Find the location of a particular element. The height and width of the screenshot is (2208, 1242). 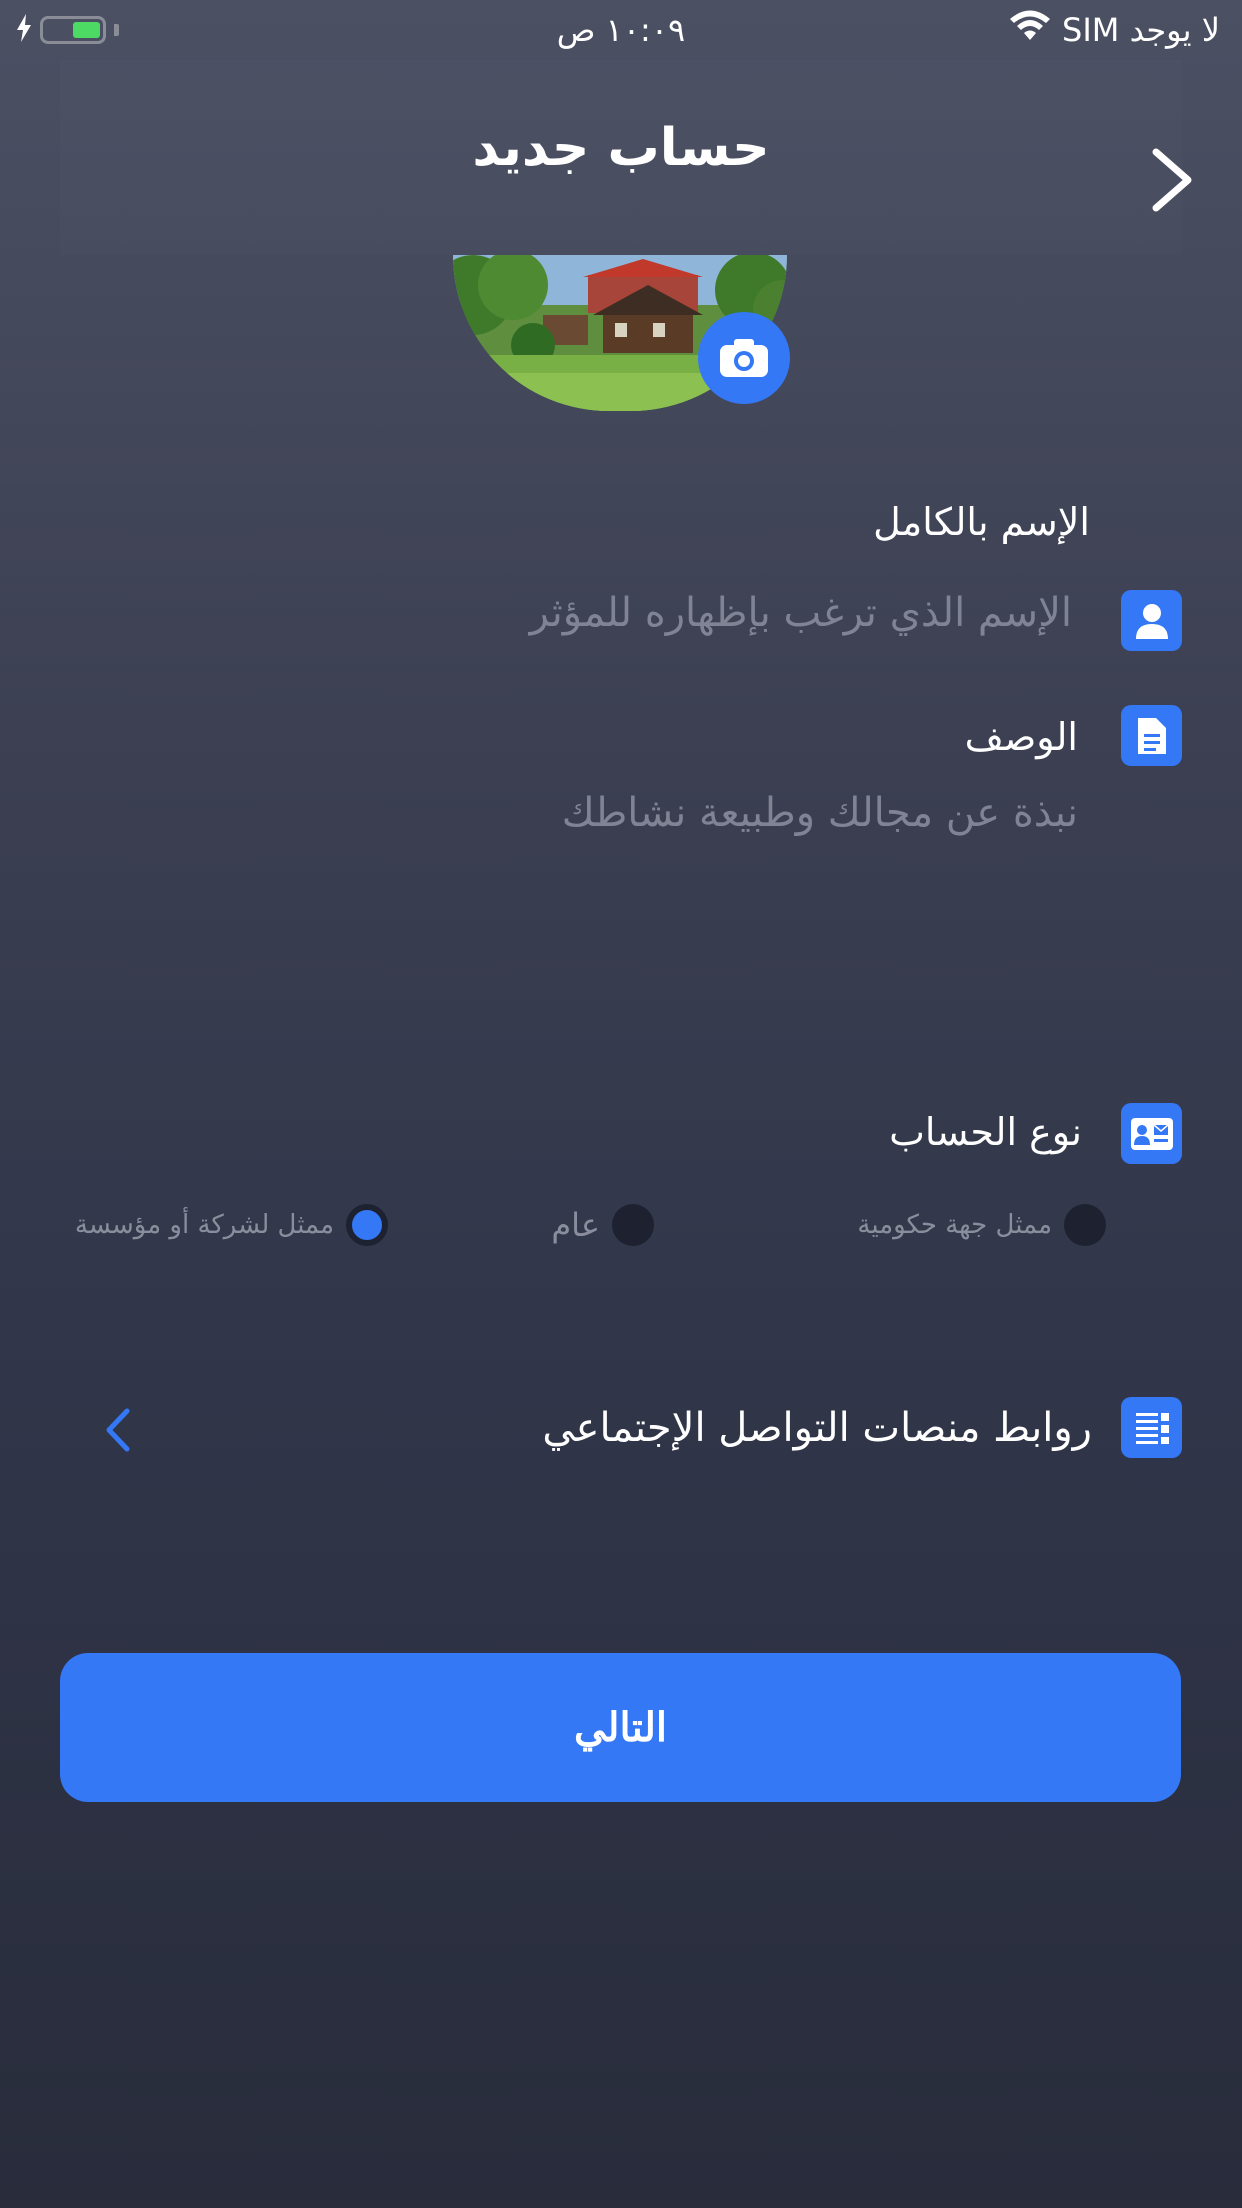

radio-label-government: ممثل جهة حكومية is located at coordinates (954, 1225).